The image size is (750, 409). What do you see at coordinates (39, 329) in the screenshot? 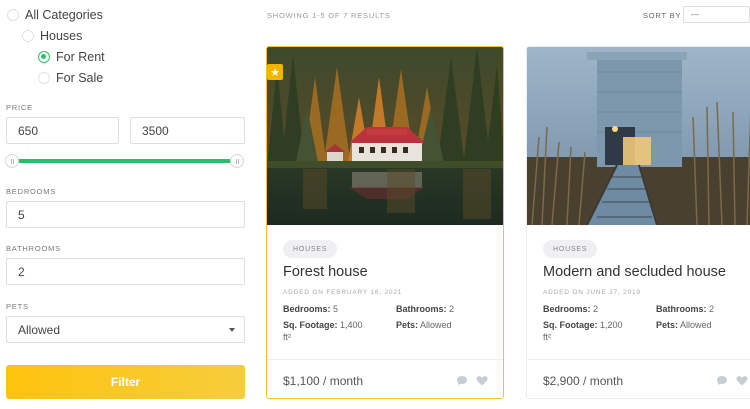
I see `pets-select-value: Allowed` at bounding box center [39, 329].